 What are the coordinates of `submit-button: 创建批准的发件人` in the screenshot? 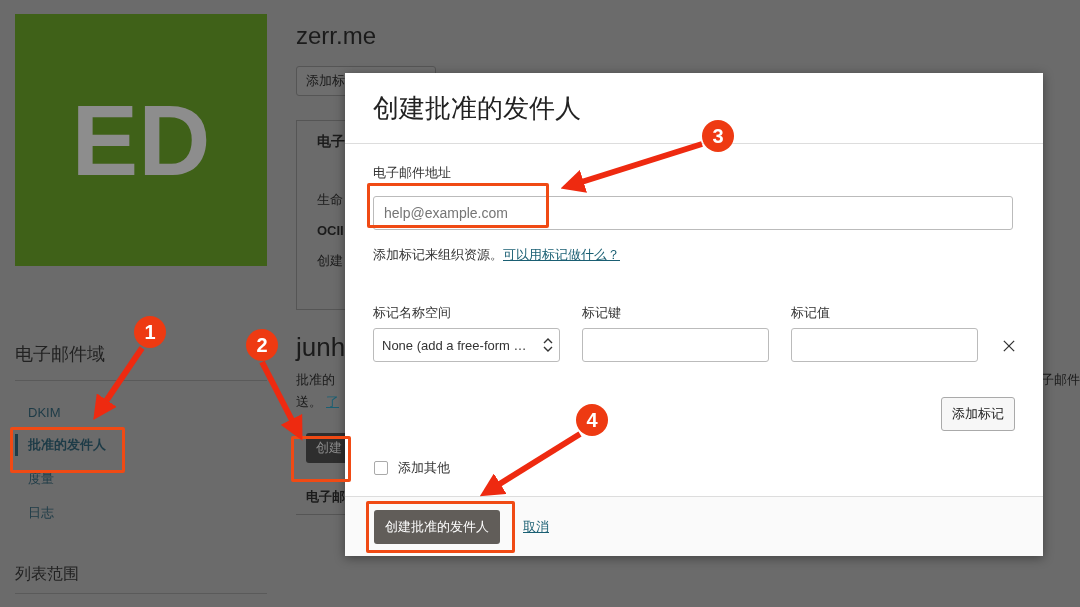 It's located at (437, 526).